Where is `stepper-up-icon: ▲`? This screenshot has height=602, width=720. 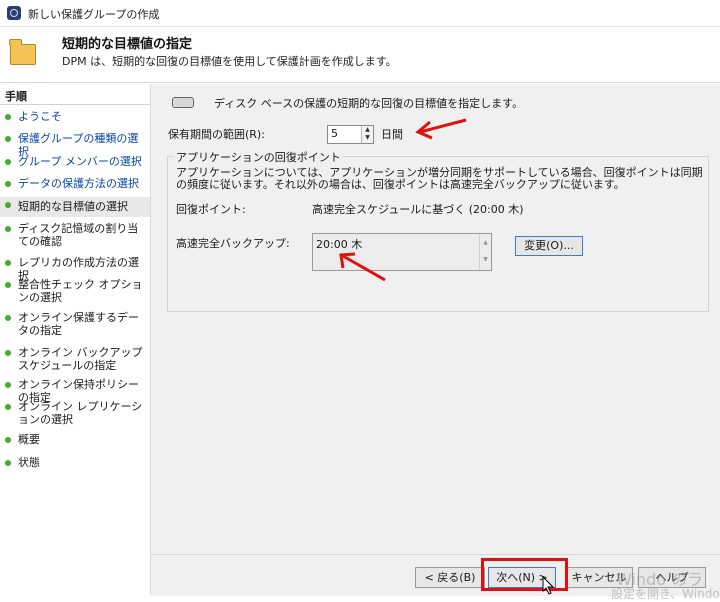
stepper-up-icon: ▲ is located at coordinates (367, 130).